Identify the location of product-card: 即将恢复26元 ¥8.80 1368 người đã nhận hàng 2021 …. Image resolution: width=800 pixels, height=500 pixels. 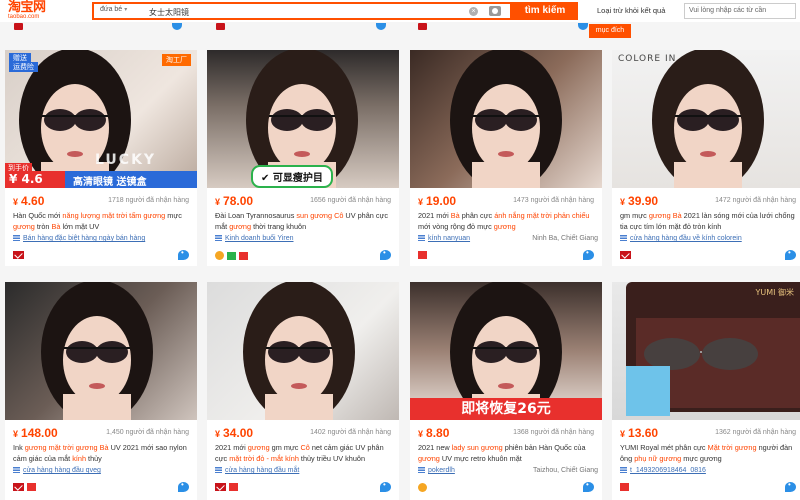
(506, 391).